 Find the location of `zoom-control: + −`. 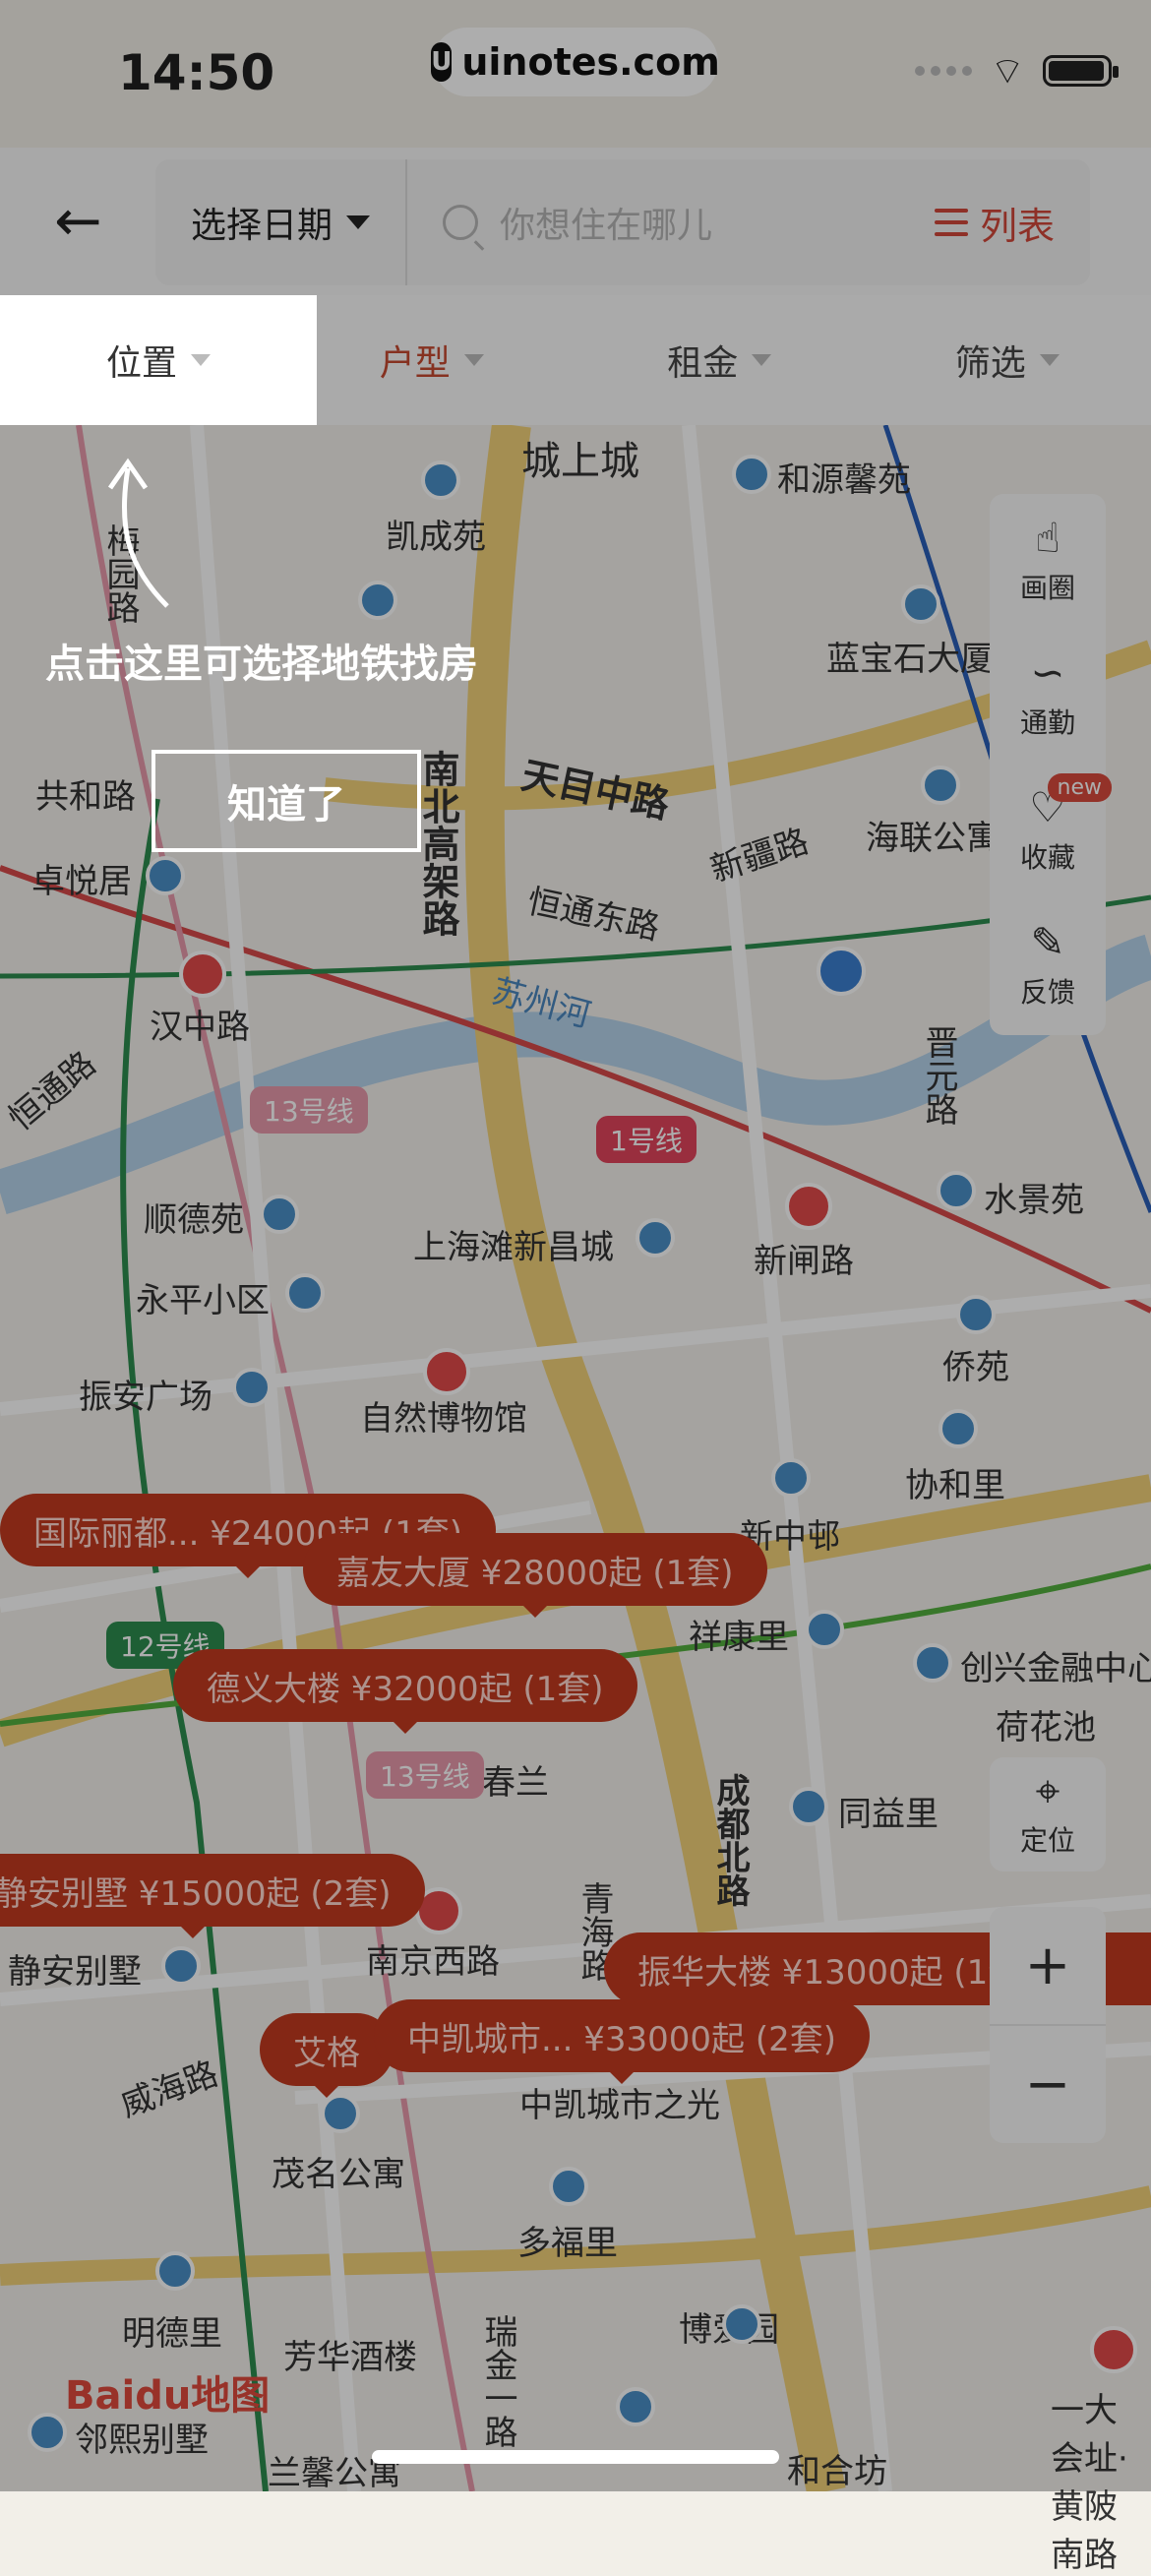

zoom-control: + − is located at coordinates (1048, 2025).